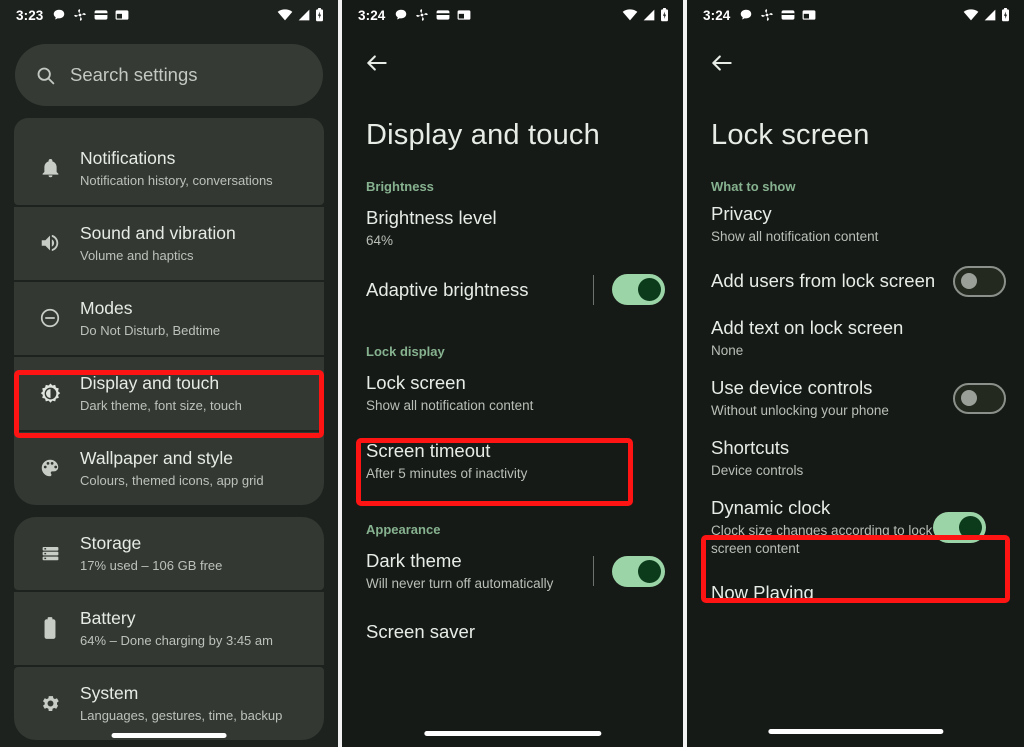  Describe the element at coordinates (800, 410) in the screenshot. I see `pref-subtitle: Without unlocking your phone` at that location.